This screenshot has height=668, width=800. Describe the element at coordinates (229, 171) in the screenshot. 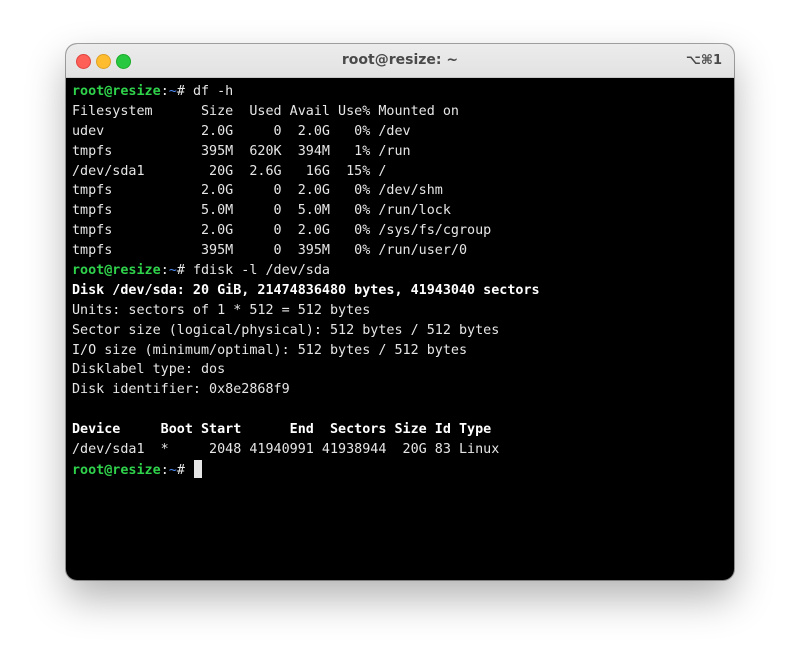

I see `df-row: /dev/sda1 20G 2.6G 16G 15% /` at that location.